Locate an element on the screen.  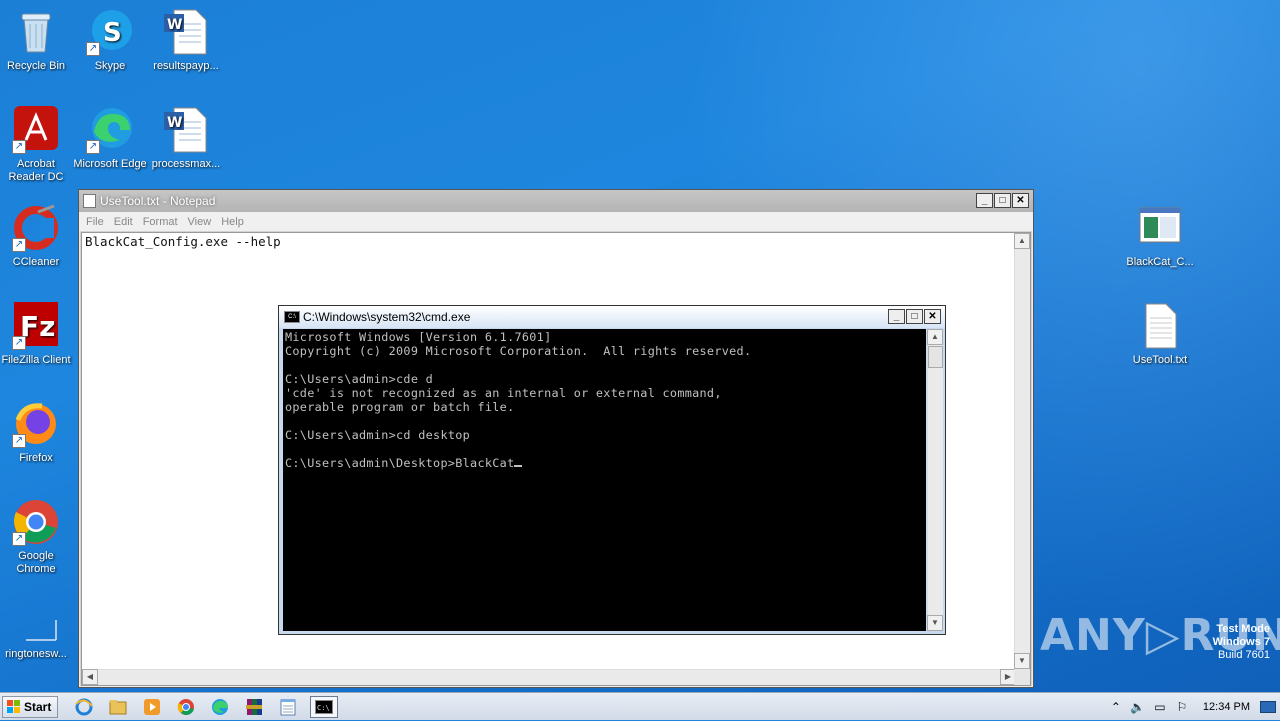
test-mode-watermark: Test Mode Windows 7 Build 7601 is located at coordinates (1241, 642).